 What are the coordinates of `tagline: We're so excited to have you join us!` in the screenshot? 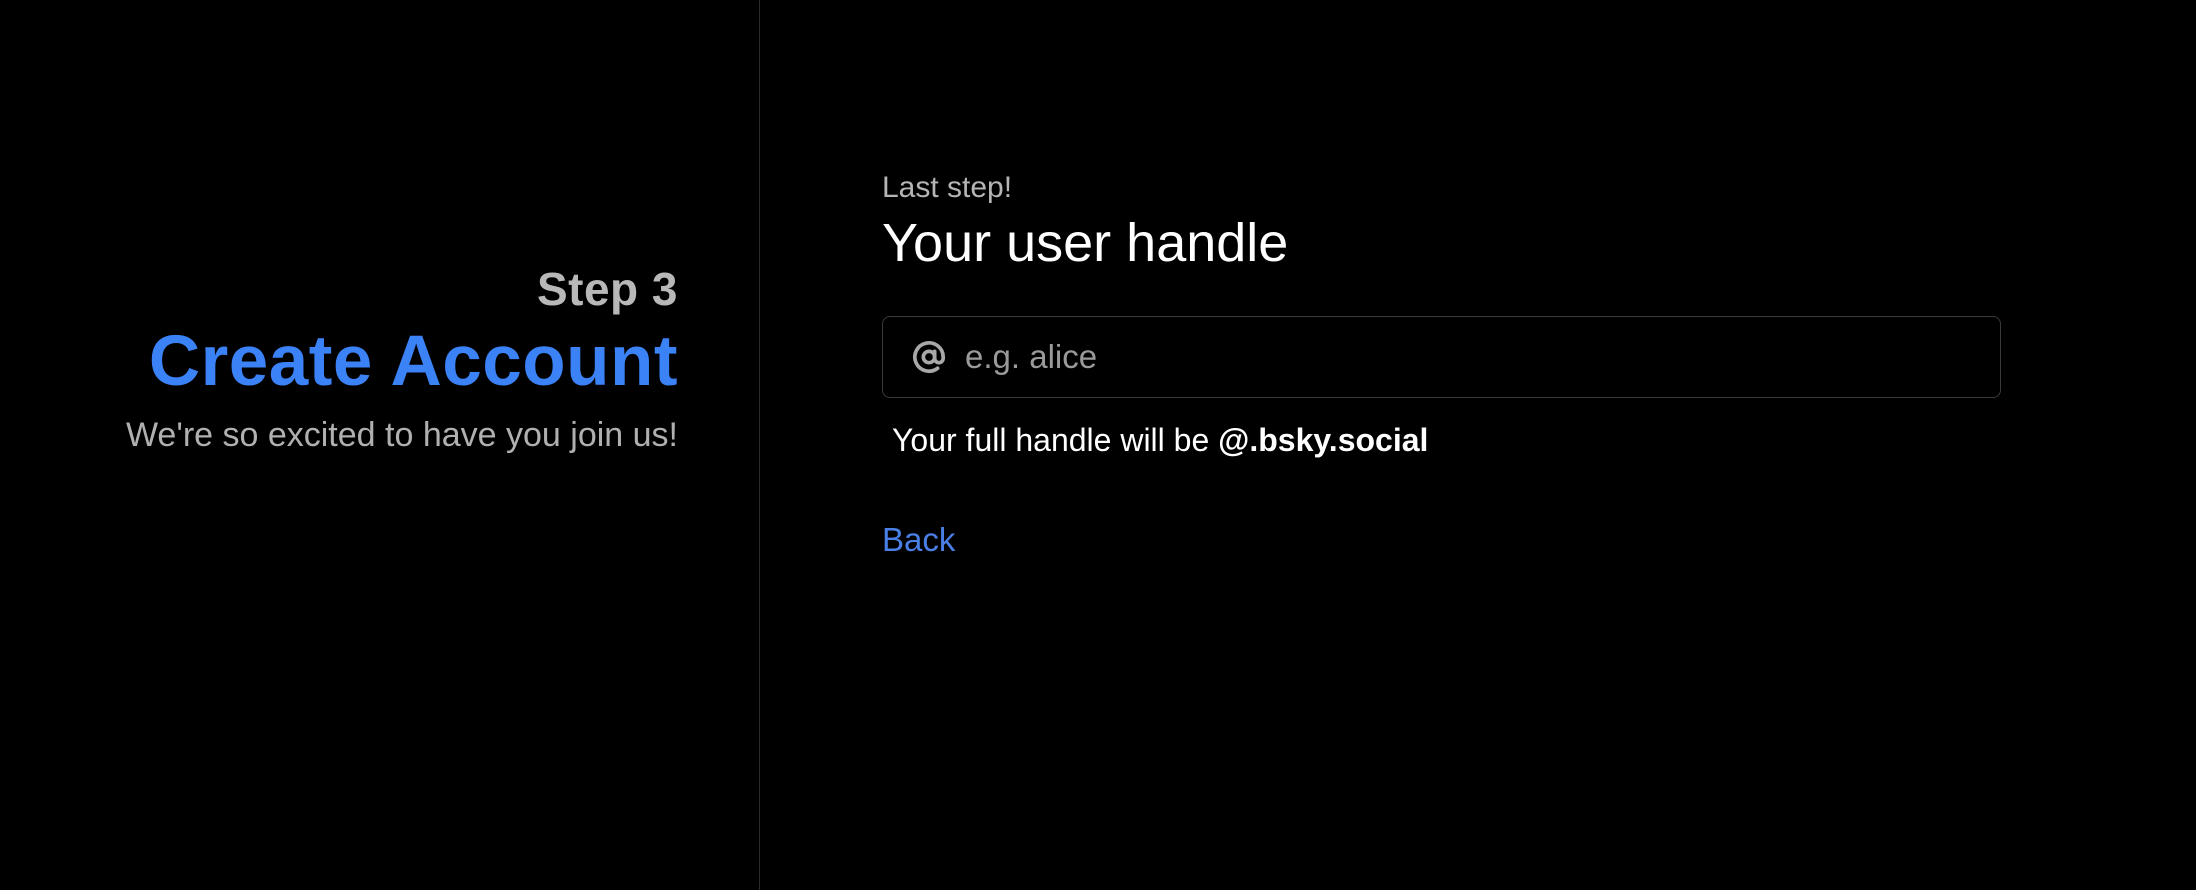 It's located at (401, 435).